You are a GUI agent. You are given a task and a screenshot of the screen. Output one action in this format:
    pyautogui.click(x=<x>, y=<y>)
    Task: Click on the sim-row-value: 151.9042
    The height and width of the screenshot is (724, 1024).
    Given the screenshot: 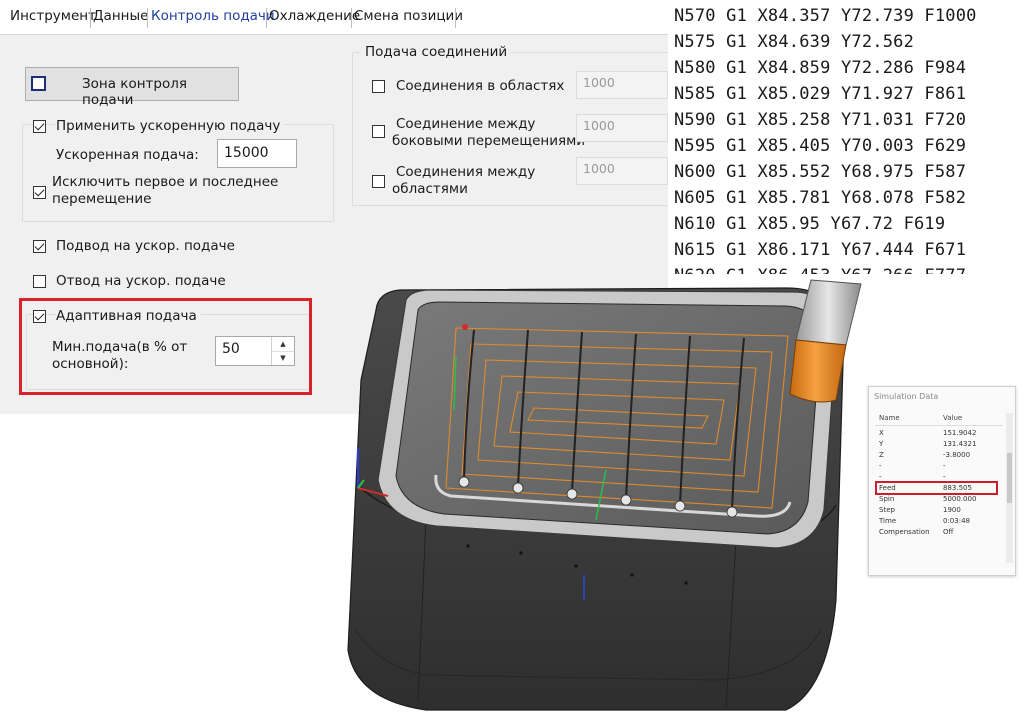 What is the action you would take?
    pyautogui.click(x=960, y=433)
    